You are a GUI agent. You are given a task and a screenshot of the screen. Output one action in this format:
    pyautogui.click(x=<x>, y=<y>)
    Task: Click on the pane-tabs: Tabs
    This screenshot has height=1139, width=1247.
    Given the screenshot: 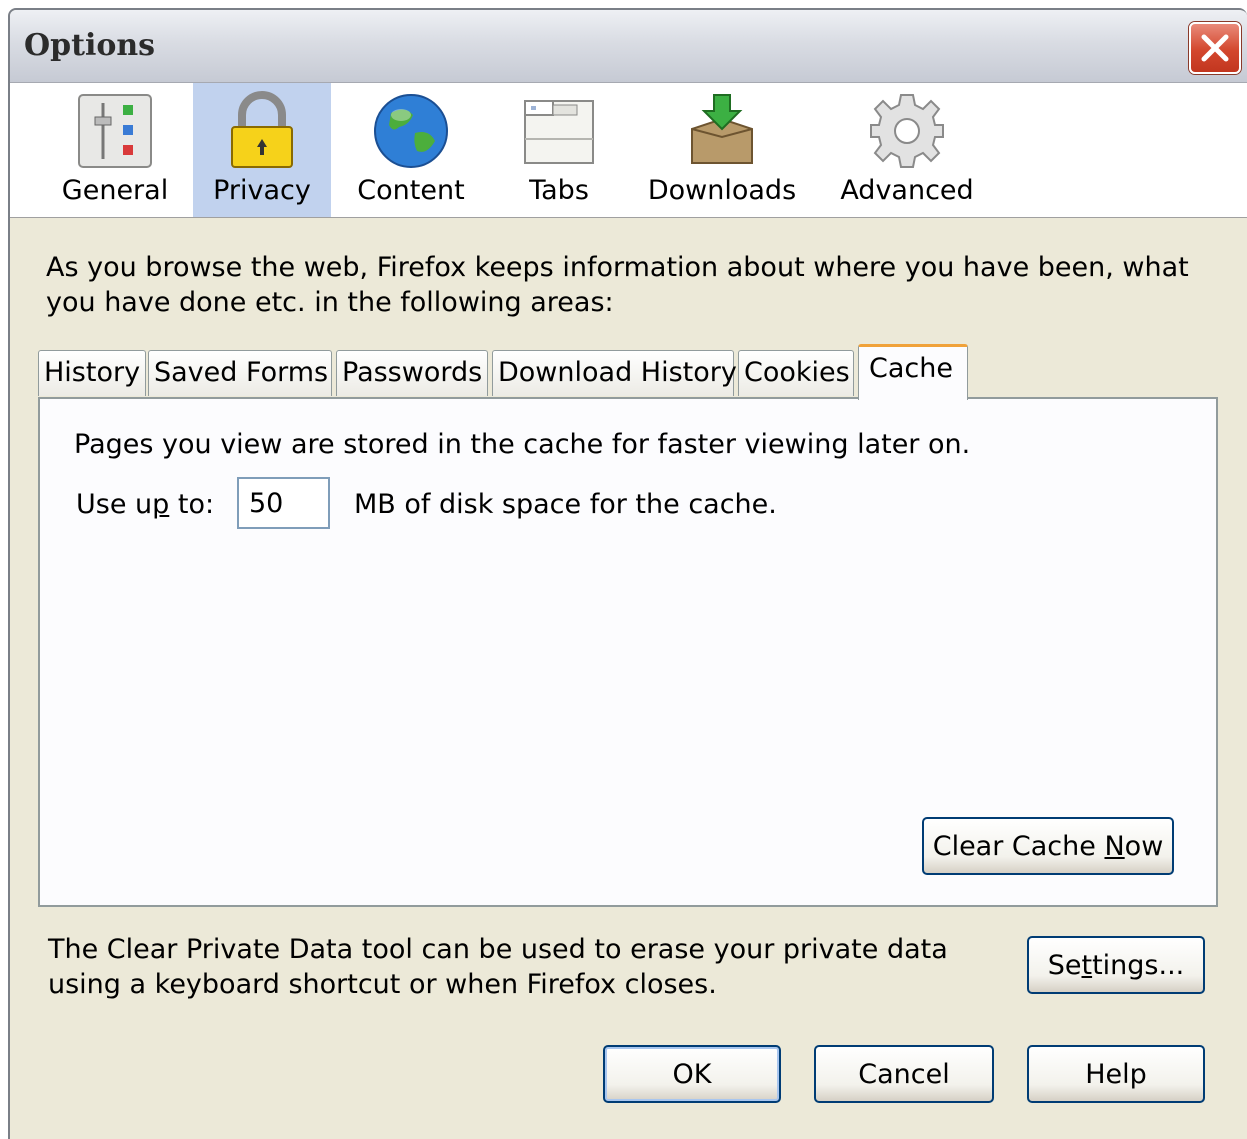 What is the action you would take?
    pyautogui.click(x=559, y=150)
    